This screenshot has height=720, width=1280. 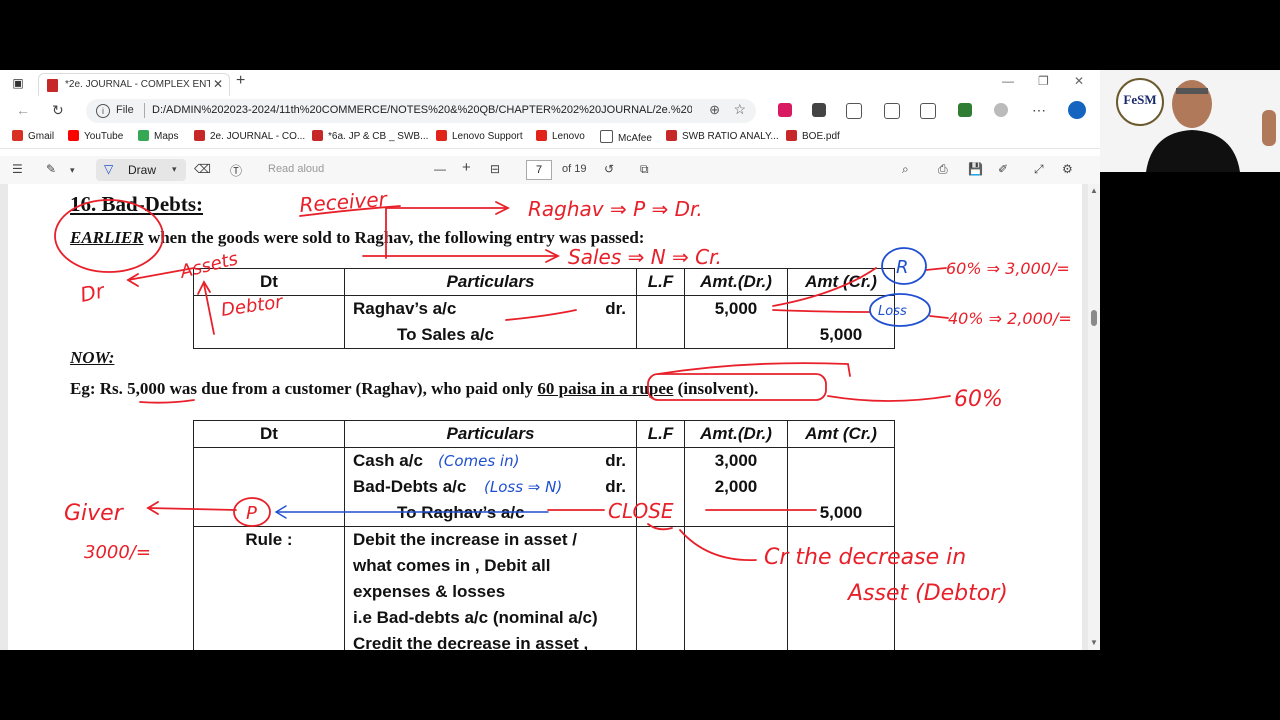 I want to click on ink-arrow-to-giver-head, so click(x=152, y=508).